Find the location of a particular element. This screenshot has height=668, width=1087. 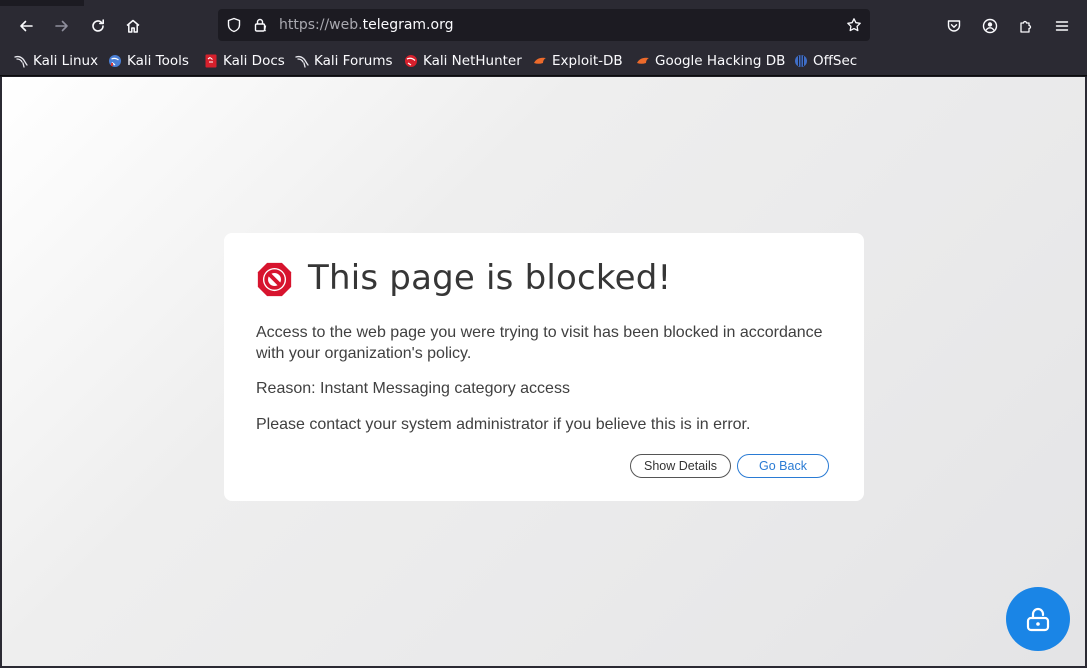

bookmark-label: OffSec is located at coordinates (835, 61).